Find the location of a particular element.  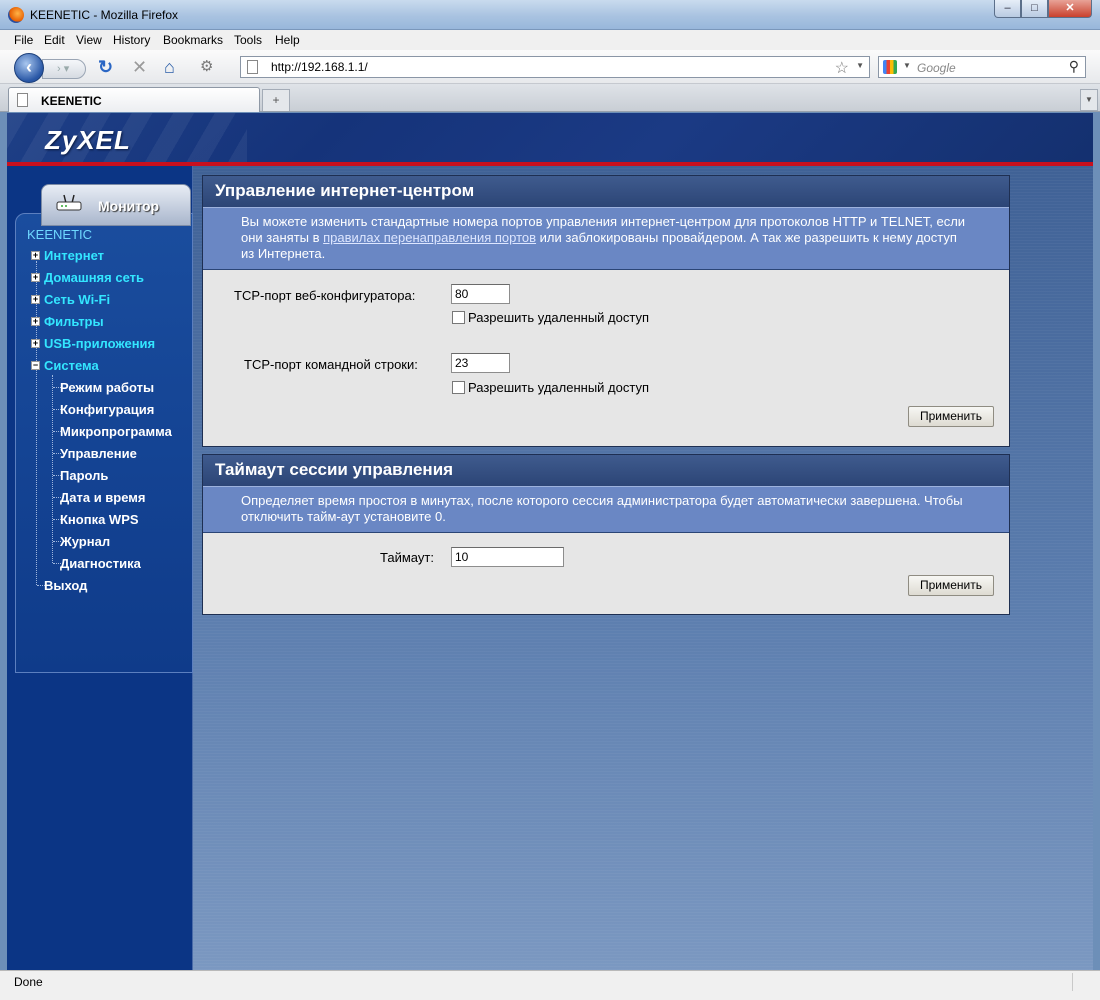

tab-label: KEENETIC is located at coordinates (71, 101).